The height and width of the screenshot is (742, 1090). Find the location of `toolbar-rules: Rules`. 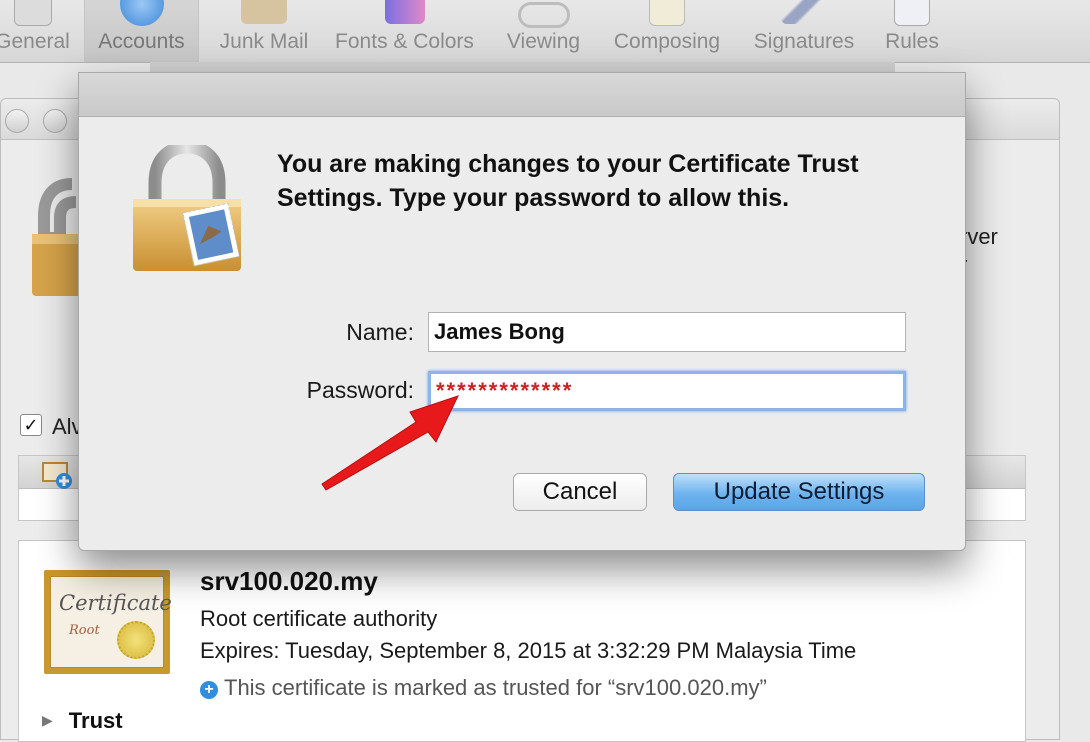

toolbar-rules: Rules is located at coordinates (912, 31).